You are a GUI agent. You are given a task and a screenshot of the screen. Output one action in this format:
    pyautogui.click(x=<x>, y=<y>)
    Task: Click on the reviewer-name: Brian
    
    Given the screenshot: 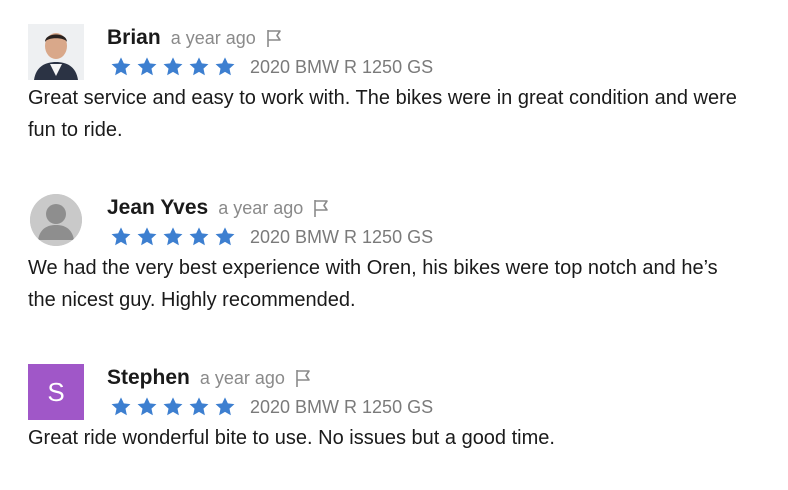 What is the action you would take?
    pyautogui.click(x=134, y=37)
    